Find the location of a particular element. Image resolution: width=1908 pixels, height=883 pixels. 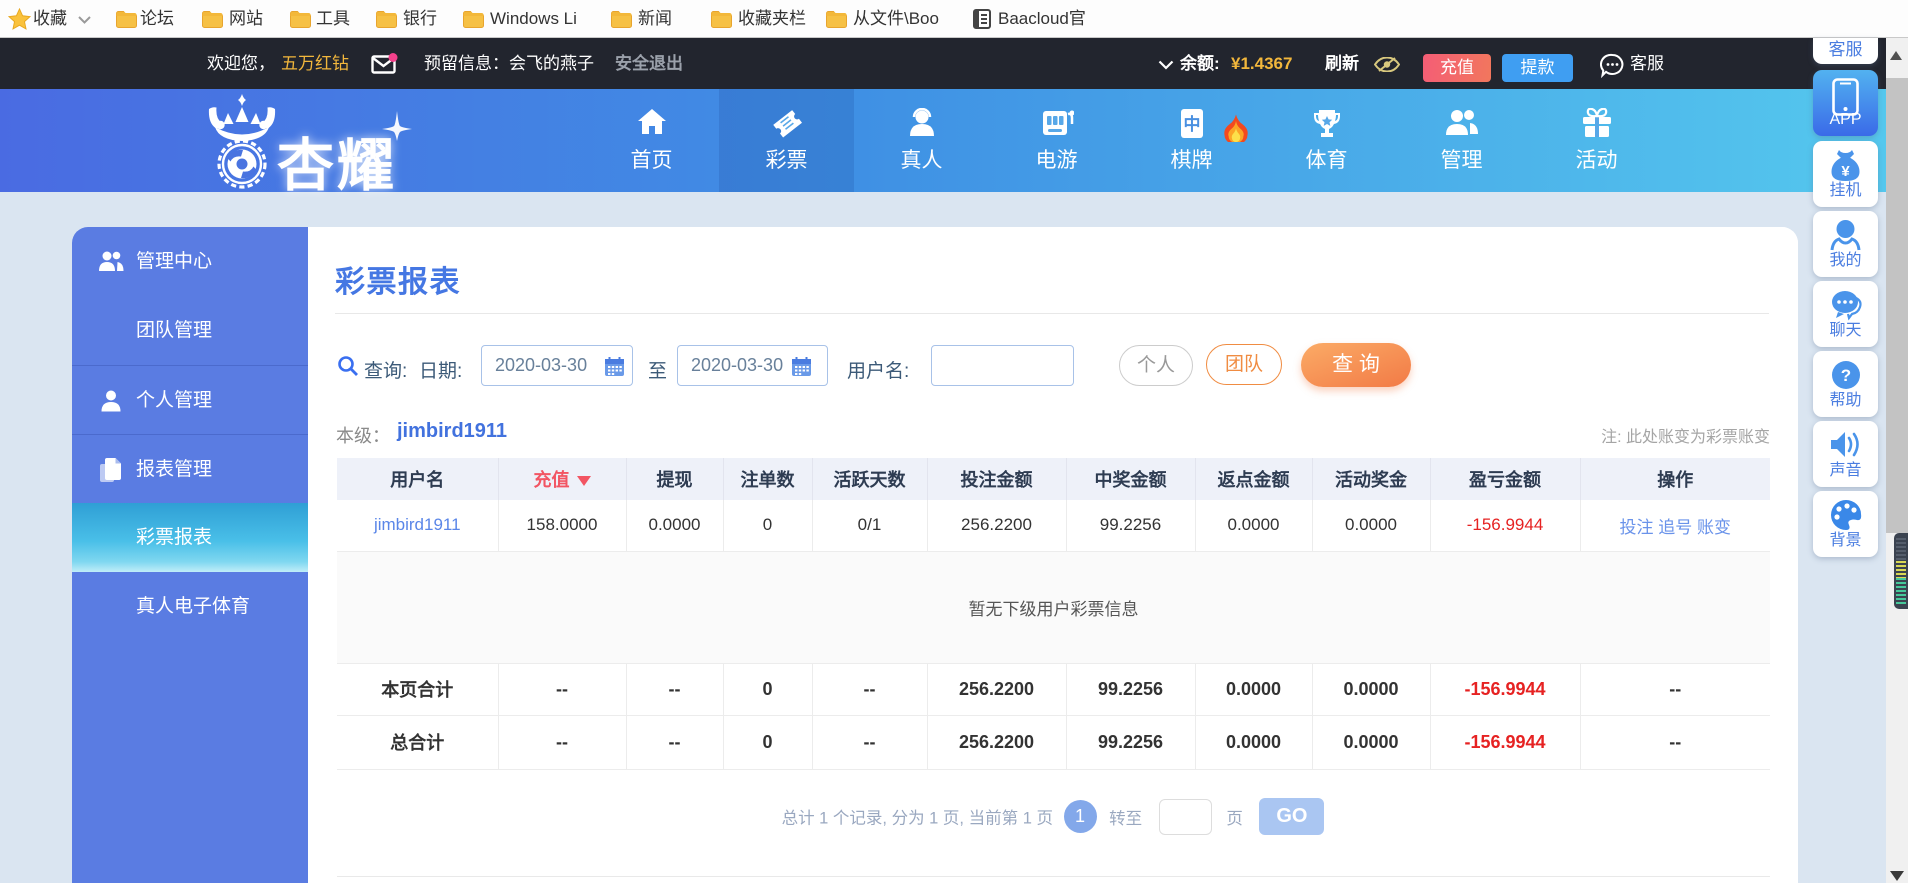

svg-text: 中 is located at coordinates (1191, 124).